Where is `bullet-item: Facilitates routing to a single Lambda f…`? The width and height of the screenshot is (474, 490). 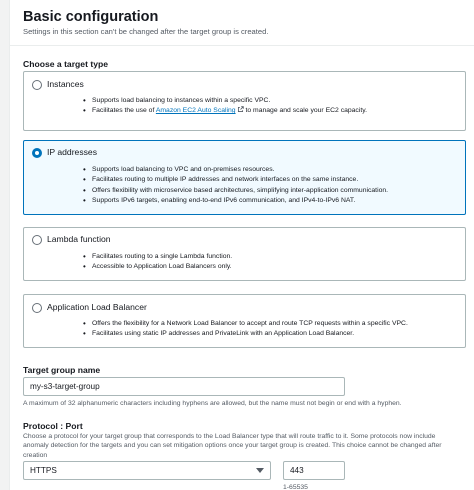
bullet-item: Facilitates routing to a single Lambda f… is located at coordinates (157, 257).